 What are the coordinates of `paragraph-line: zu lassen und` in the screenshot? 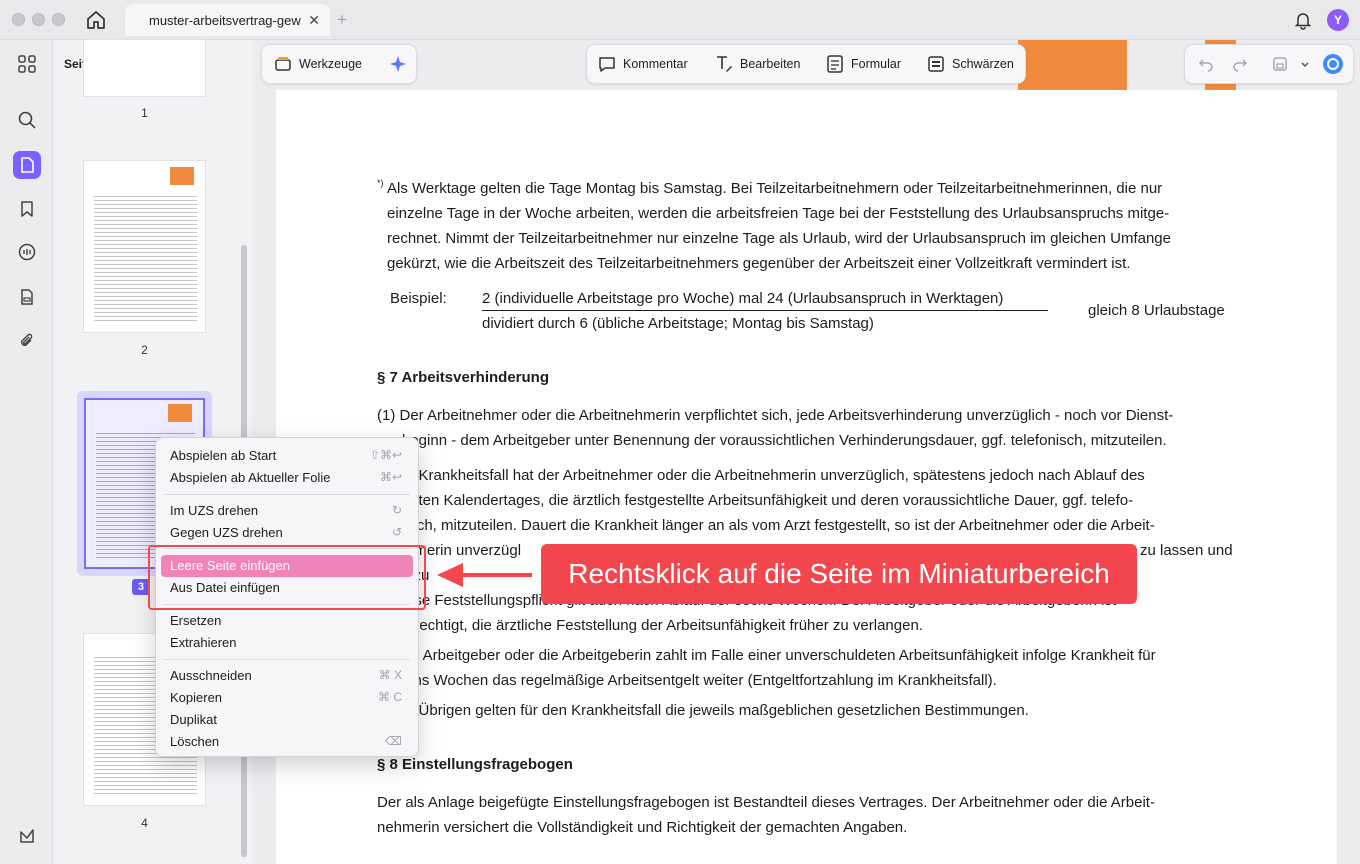 It's located at (1186, 550).